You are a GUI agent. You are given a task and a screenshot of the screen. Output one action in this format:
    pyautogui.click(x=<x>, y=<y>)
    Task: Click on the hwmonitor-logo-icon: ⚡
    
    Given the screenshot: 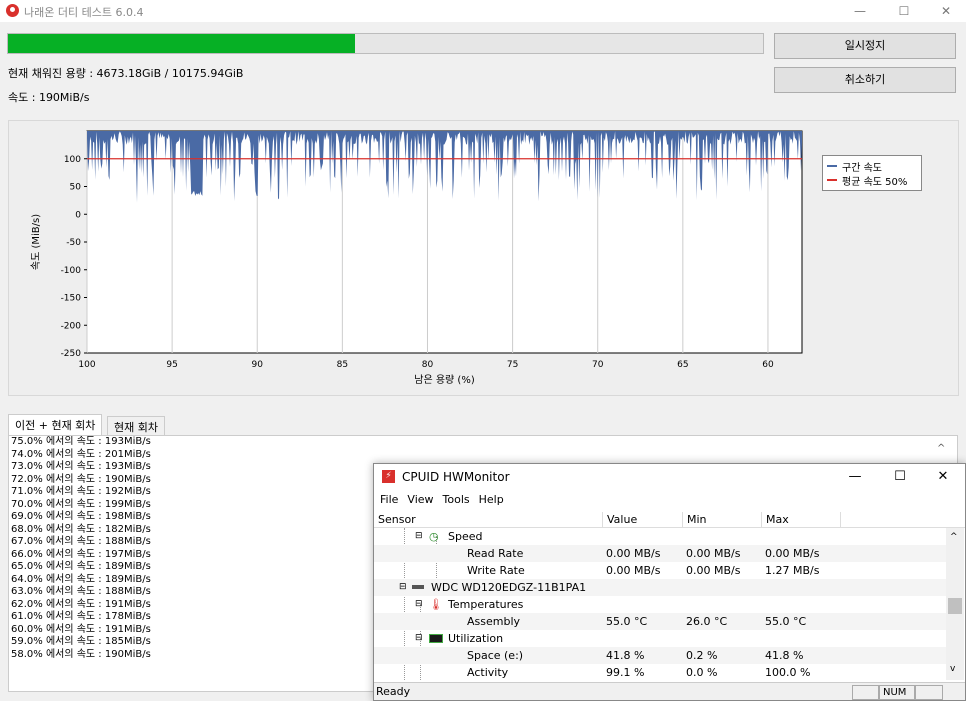 What is the action you would take?
    pyautogui.click(x=388, y=476)
    